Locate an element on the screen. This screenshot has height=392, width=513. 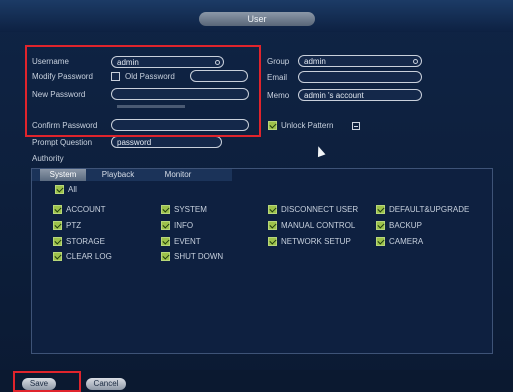
group-select: admin is located at coordinates (360, 61).